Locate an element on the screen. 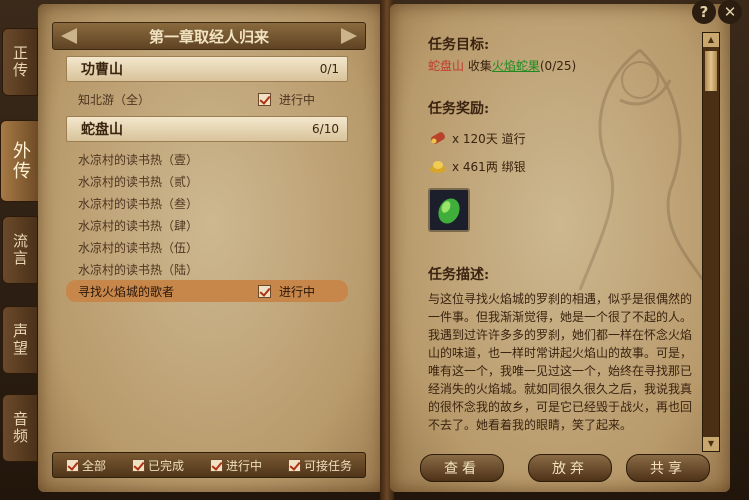 This screenshot has height=500, width=749. close-icon: ✕ is located at coordinates (730, 12).